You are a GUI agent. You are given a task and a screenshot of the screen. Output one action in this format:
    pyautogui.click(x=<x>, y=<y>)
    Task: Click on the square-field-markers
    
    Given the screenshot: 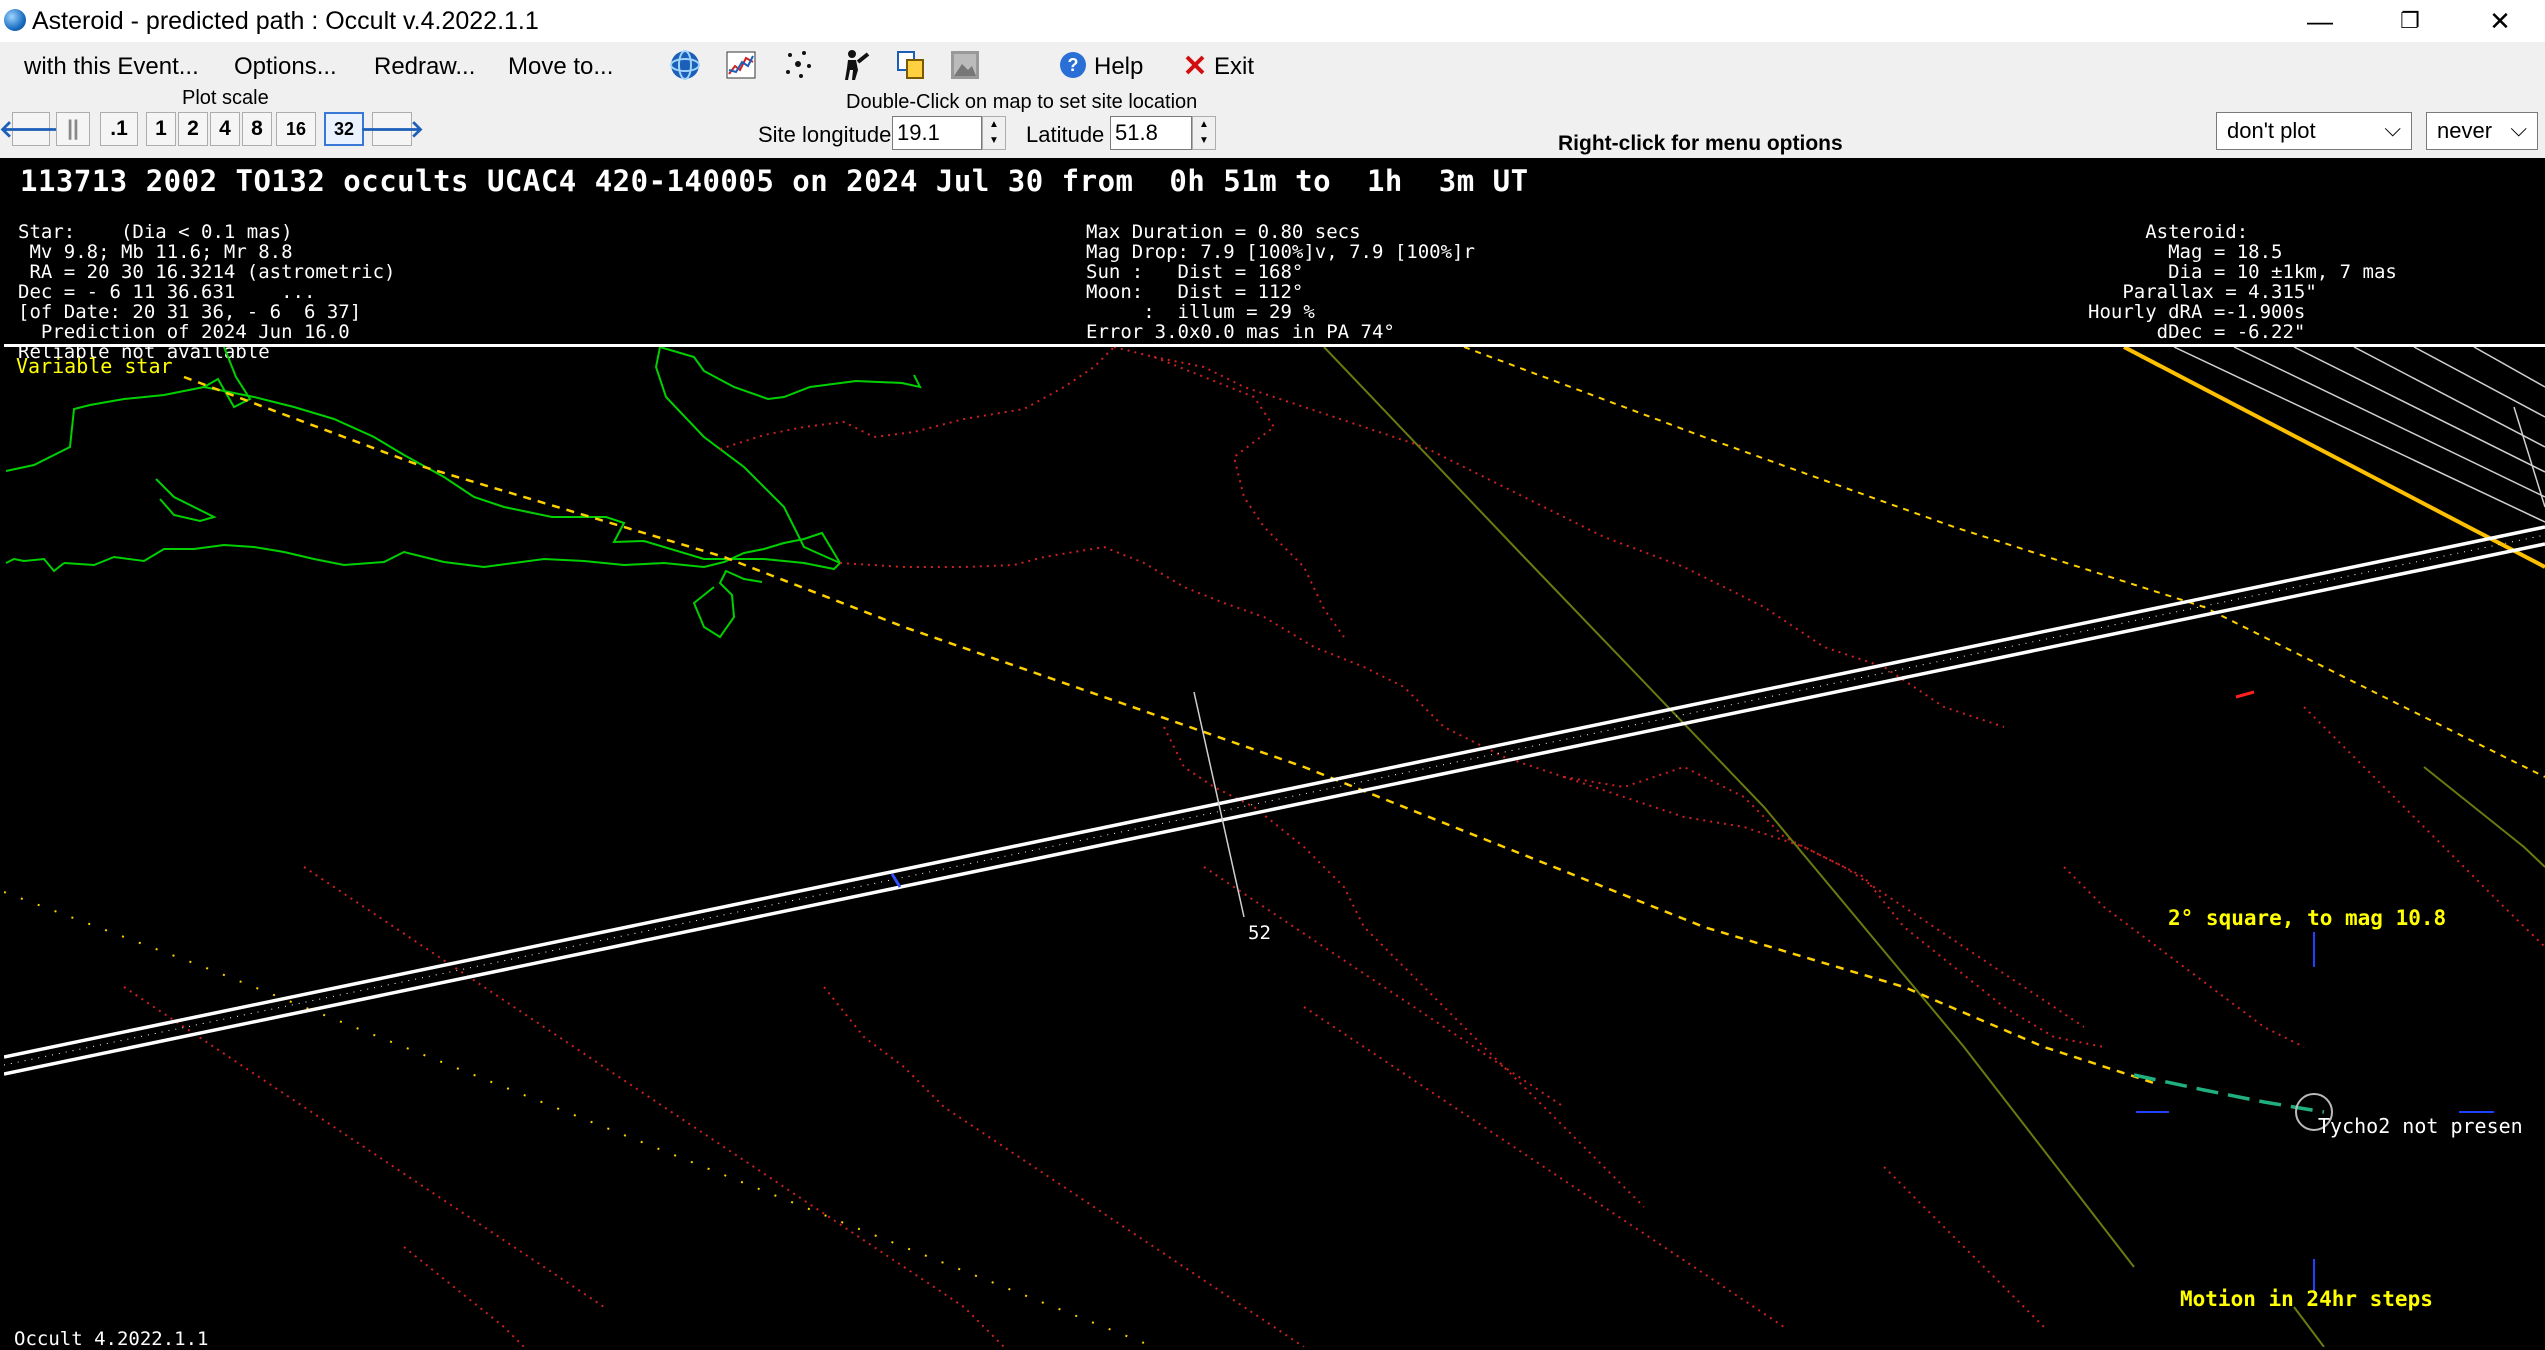 What is the action you would take?
    pyautogui.click(x=2315, y=1112)
    